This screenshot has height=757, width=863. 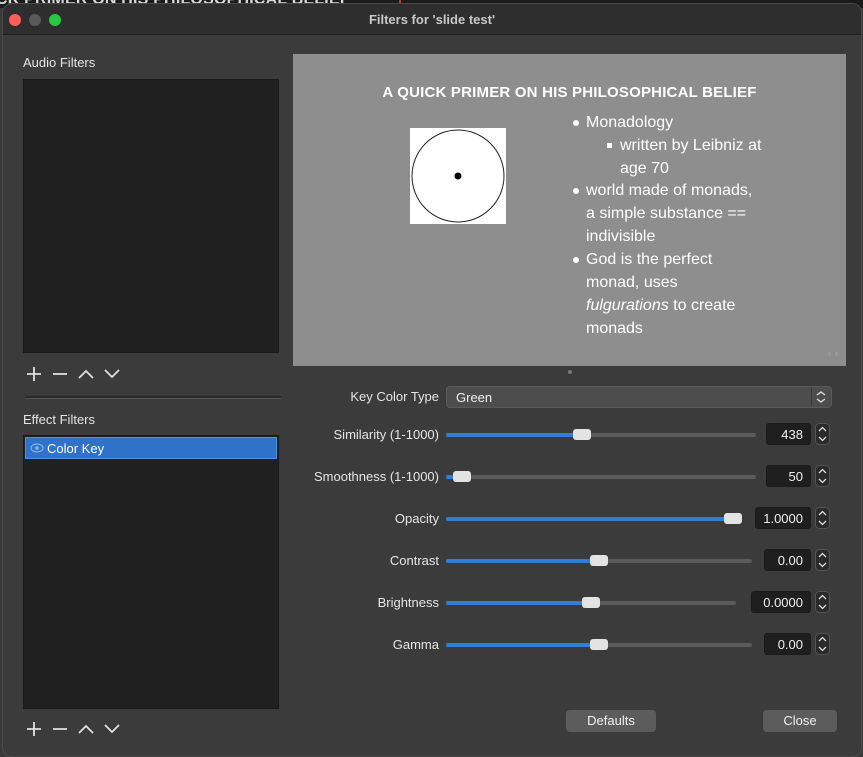 I want to click on opacity-input: 1.0000, so click(x=783, y=518).